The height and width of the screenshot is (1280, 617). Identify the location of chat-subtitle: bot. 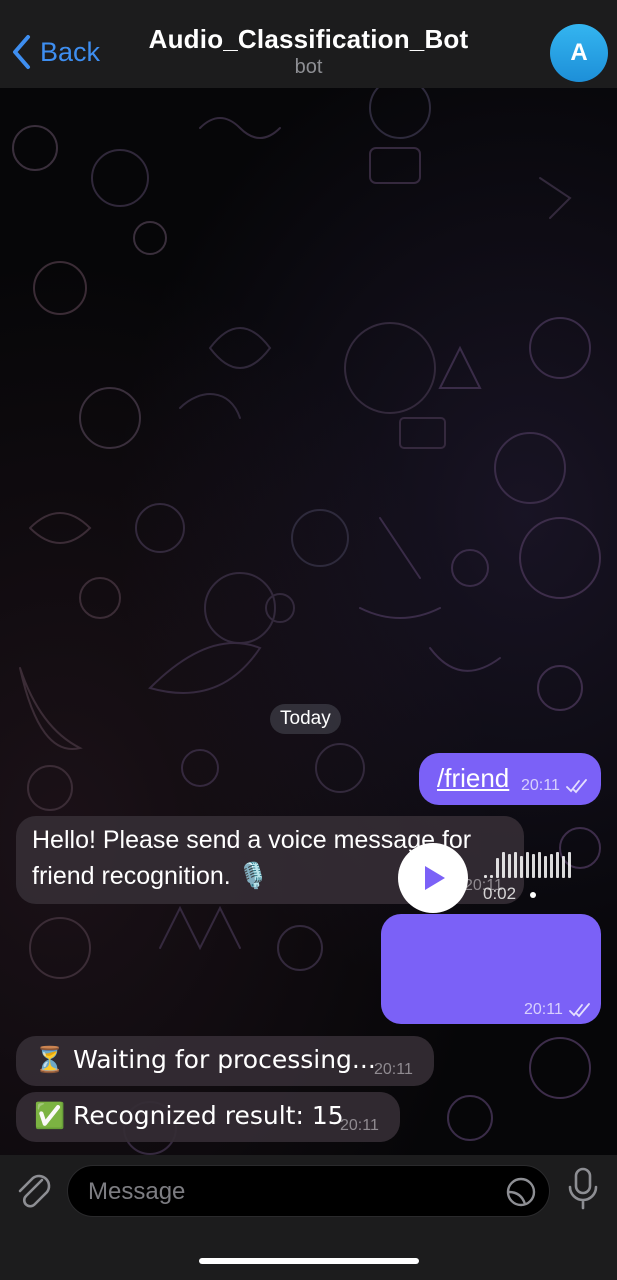
(308, 67).